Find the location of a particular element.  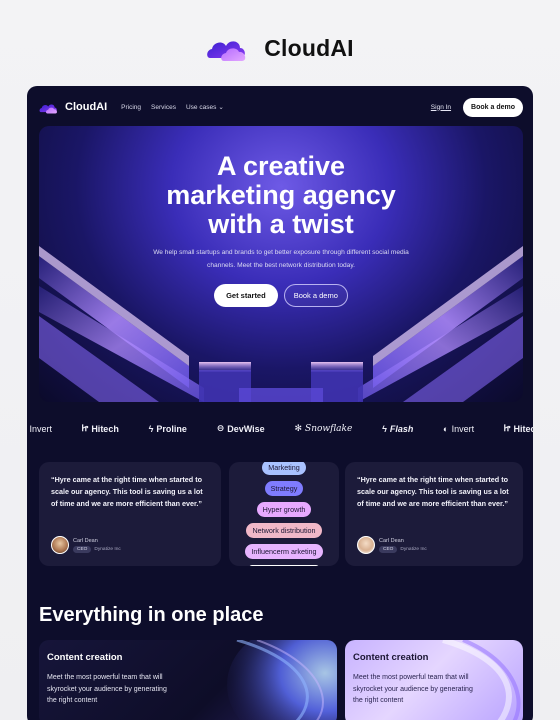

logo-proline: ϟ Proline is located at coordinates (168, 429).